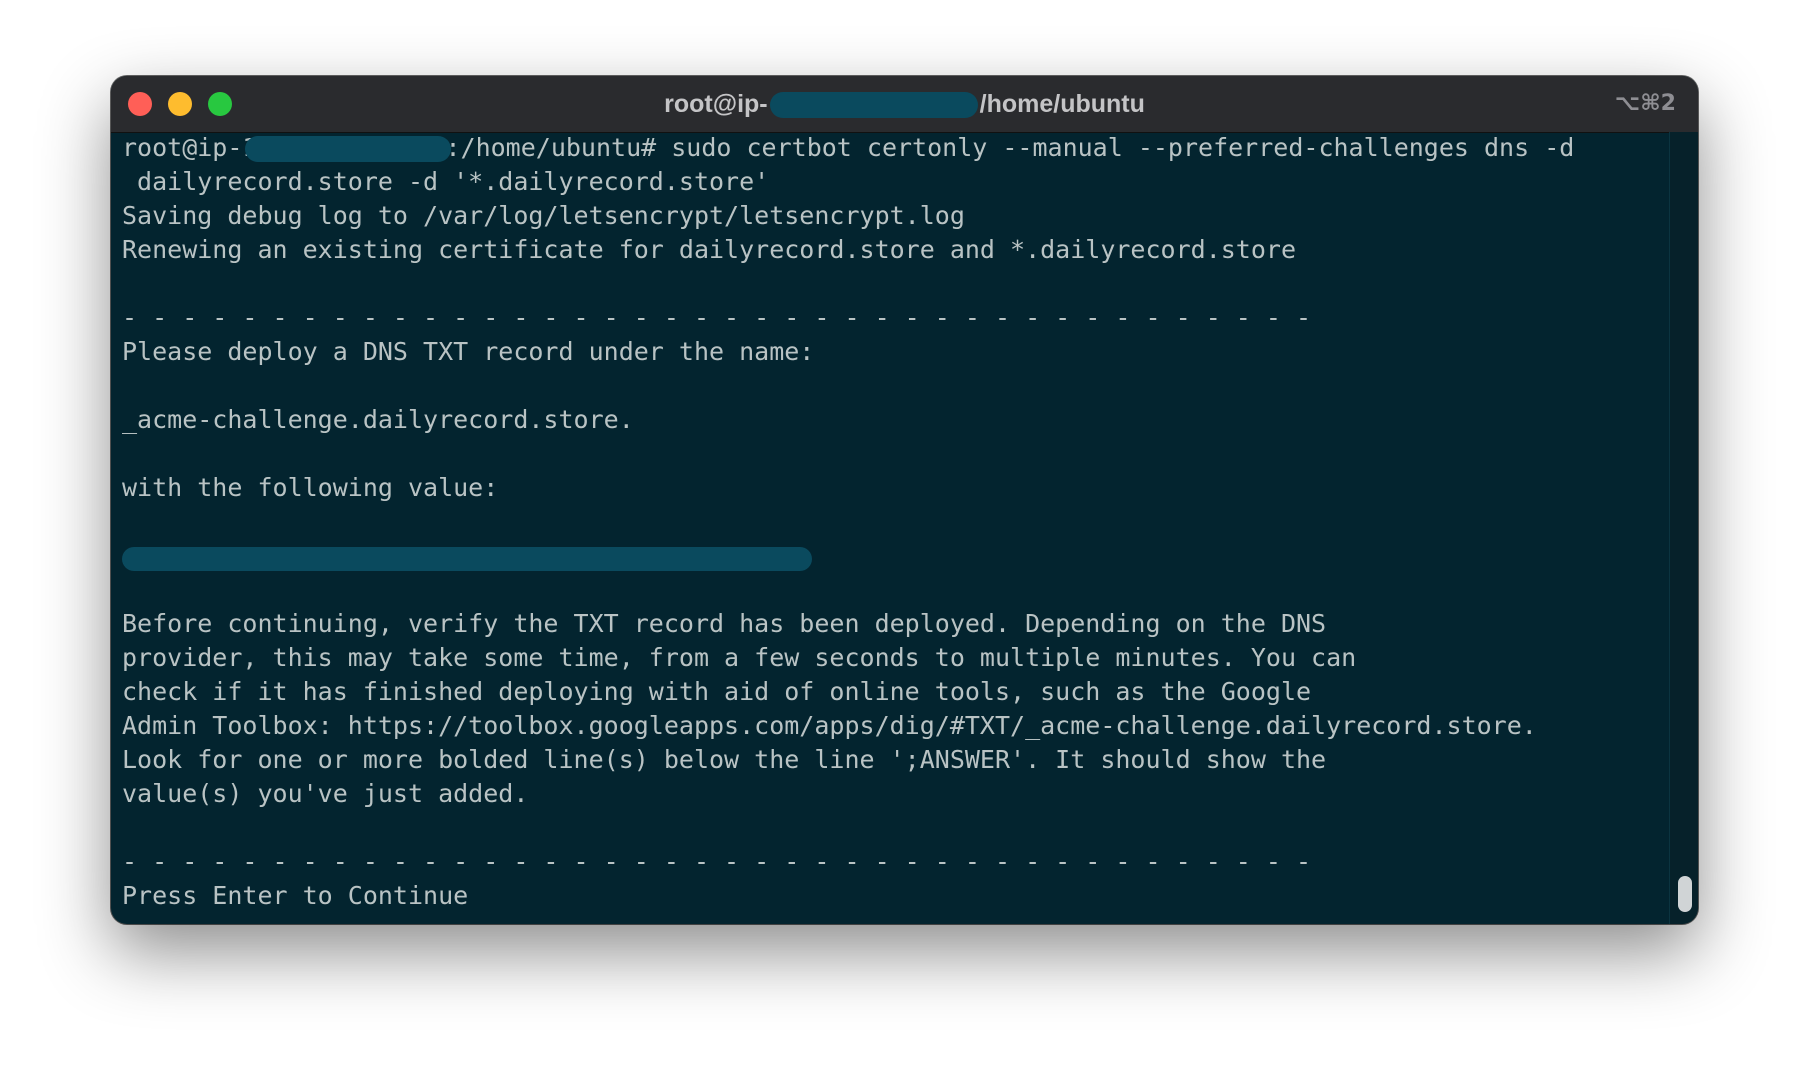 This screenshot has width=1810, height=1072. What do you see at coordinates (1062, 104) in the screenshot?
I see `window-title-suffix: /home/ubuntu` at bounding box center [1062, 104].